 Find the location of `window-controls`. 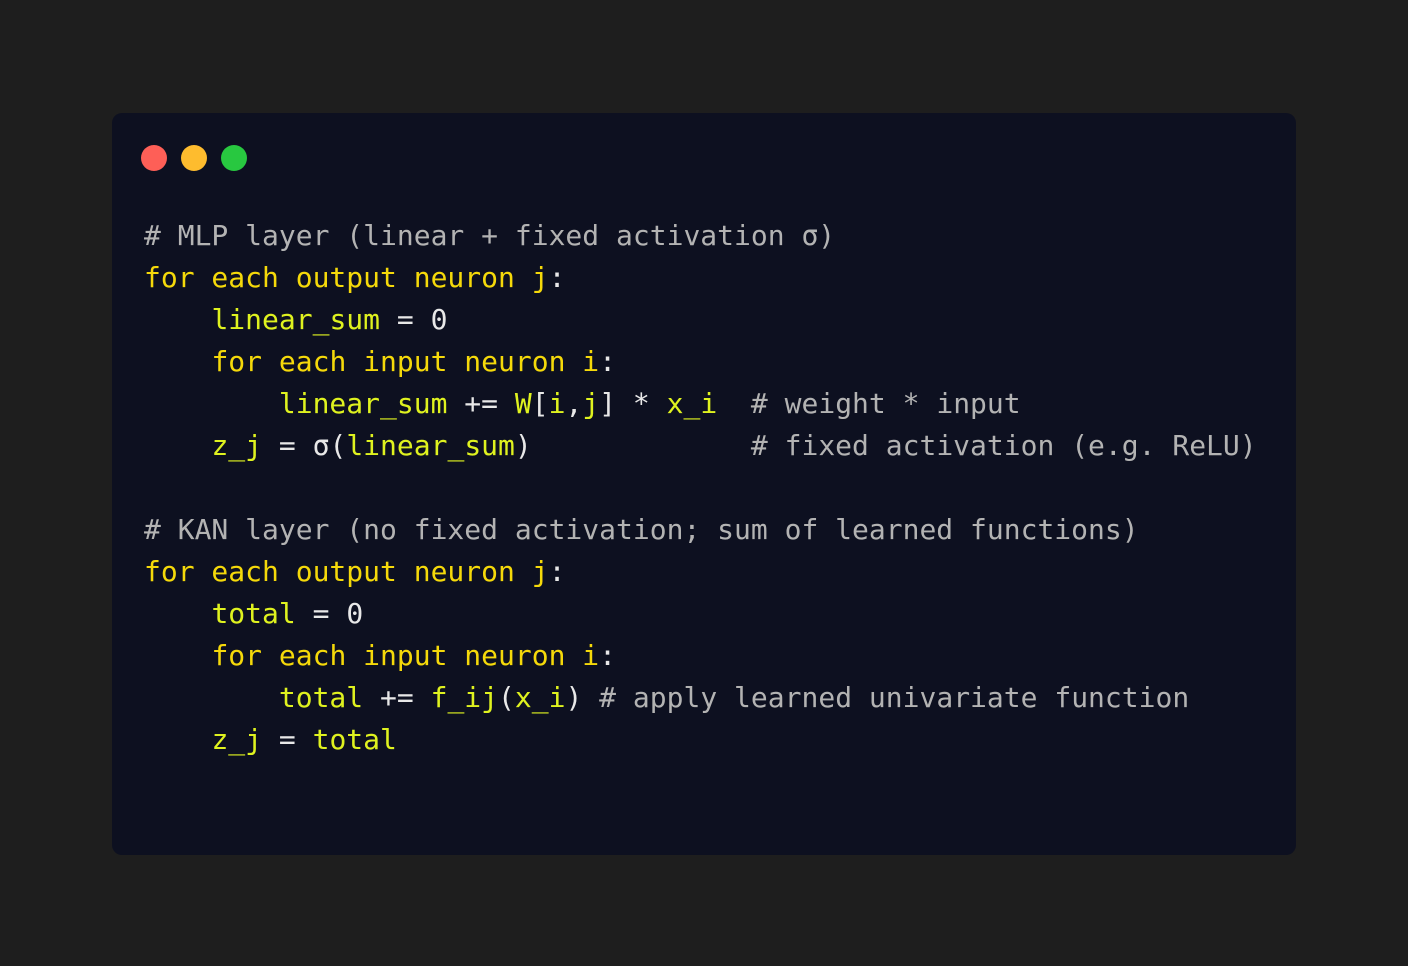

window-controls is located at coordinates (194, 158).